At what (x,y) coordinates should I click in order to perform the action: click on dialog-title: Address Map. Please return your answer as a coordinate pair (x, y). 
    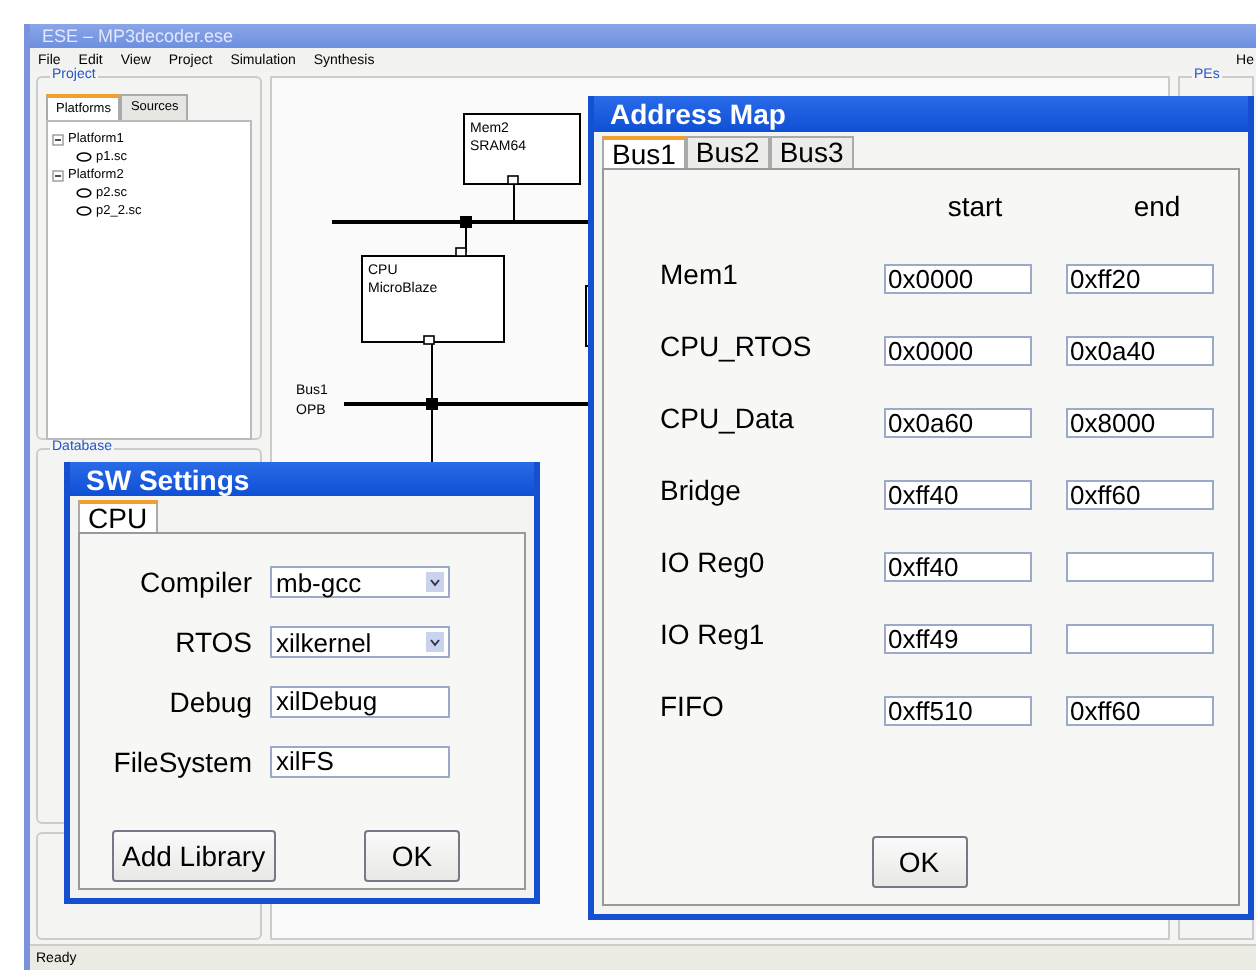
    Looking at the image, I should click on (698, 114).